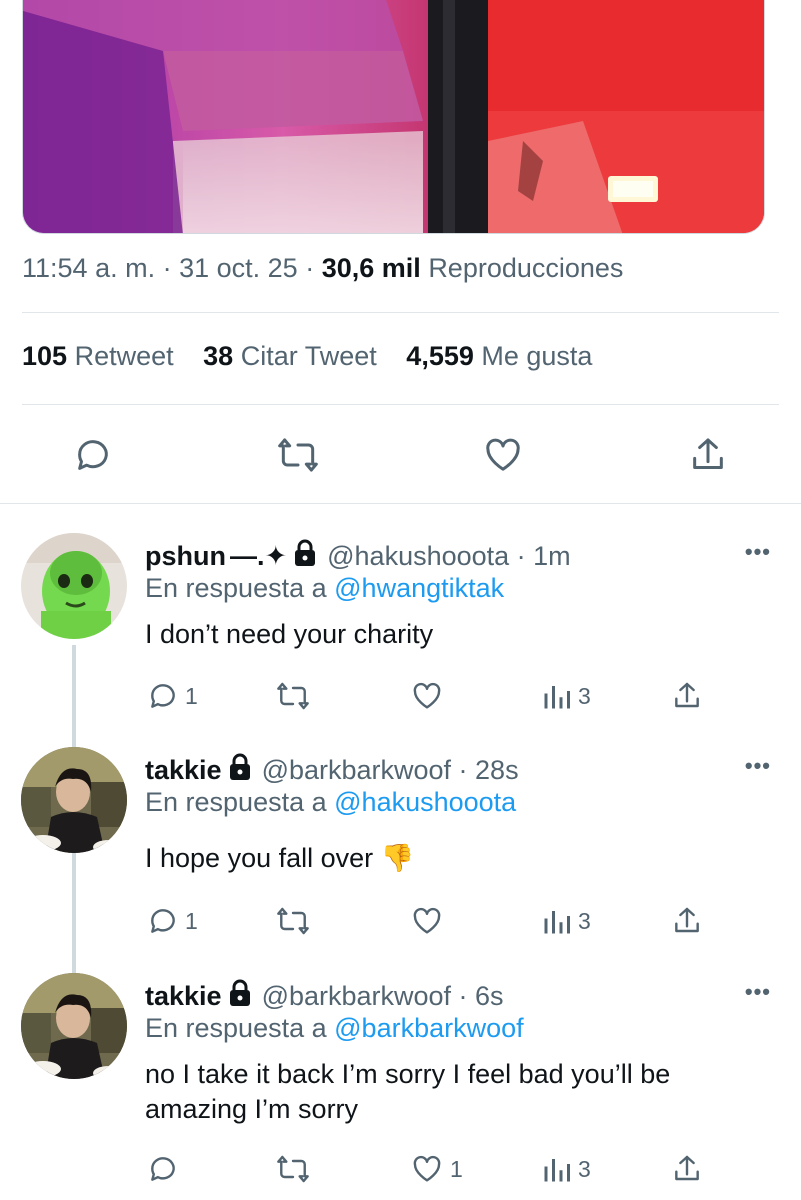 The height and width of the screenshot is (1200, 801). I want to click on retweets-label: Retweet, so click(124, 356).